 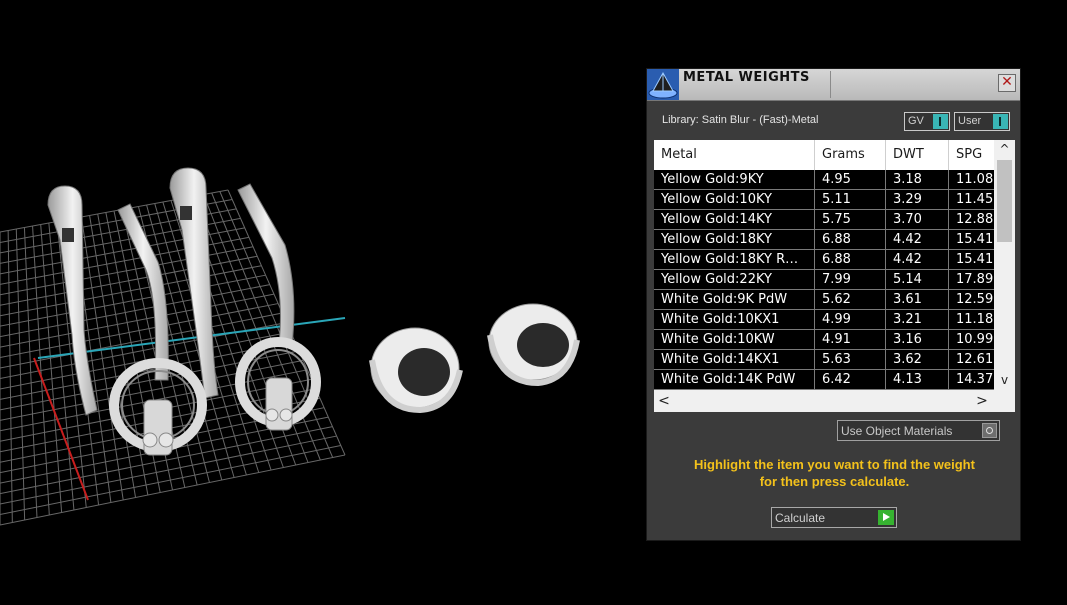 I want to click on column-header-metal: Metal, so click(x=734, y=155).